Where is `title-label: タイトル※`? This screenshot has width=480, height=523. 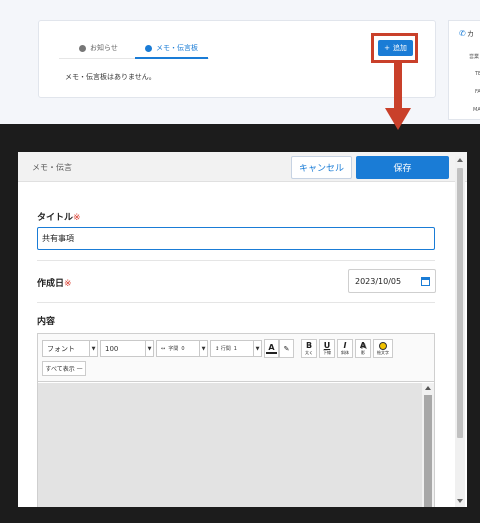 title-label: タイトル※ is located at coordinates (59, 216).